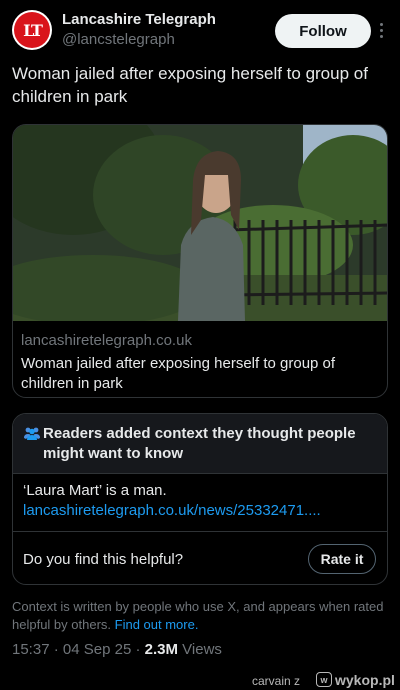 The height and width of the screenshot is (690, 400). I want to click on tweet-date: 04 Sep 25, so click(97, 649).